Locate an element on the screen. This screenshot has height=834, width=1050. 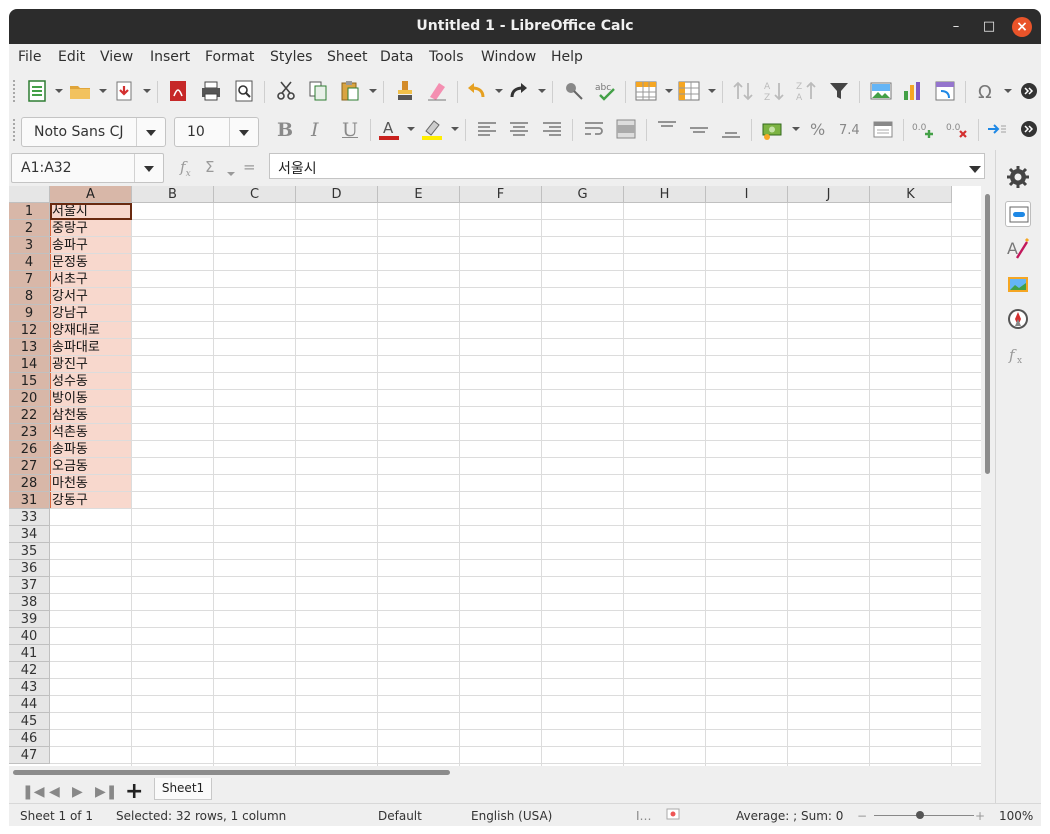
menu-file: File is located at coordinates (29, 57).